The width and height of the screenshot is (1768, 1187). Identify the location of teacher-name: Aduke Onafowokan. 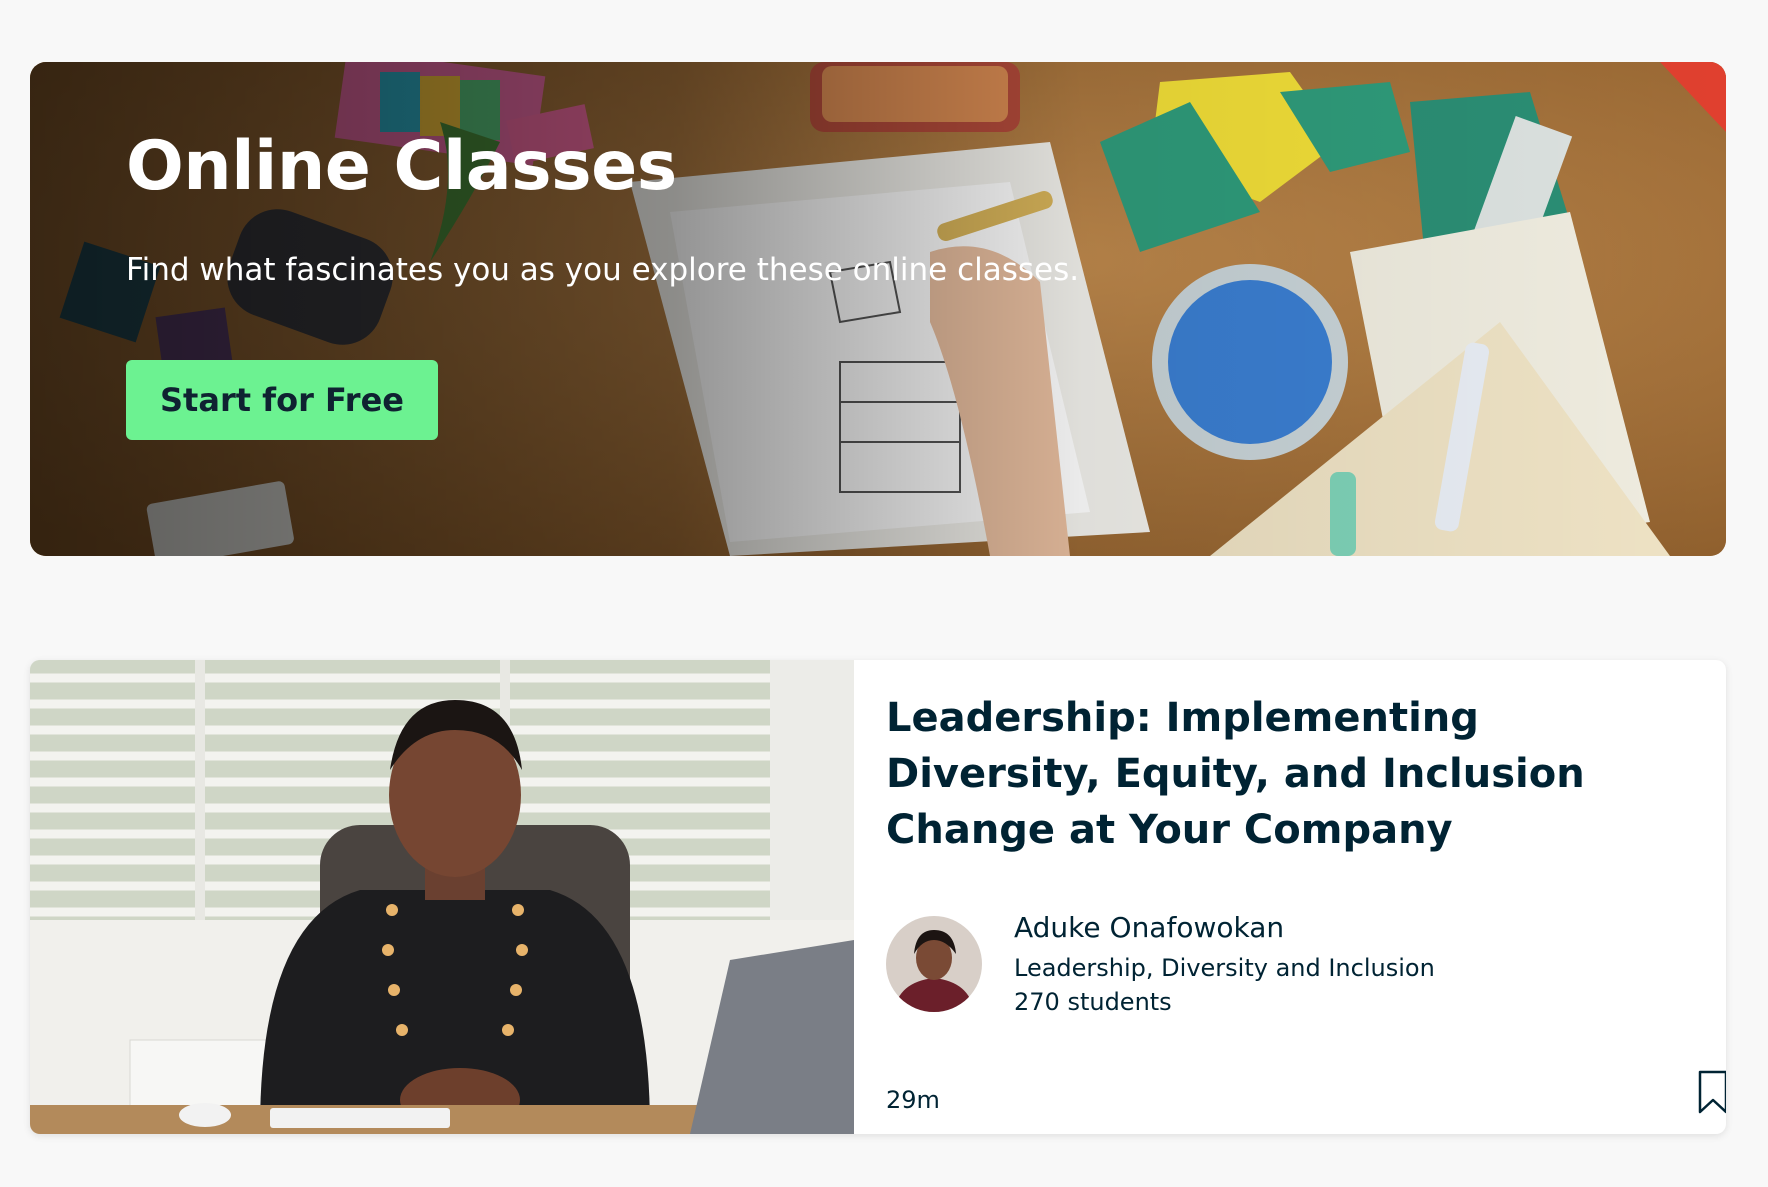
(1149, 928).